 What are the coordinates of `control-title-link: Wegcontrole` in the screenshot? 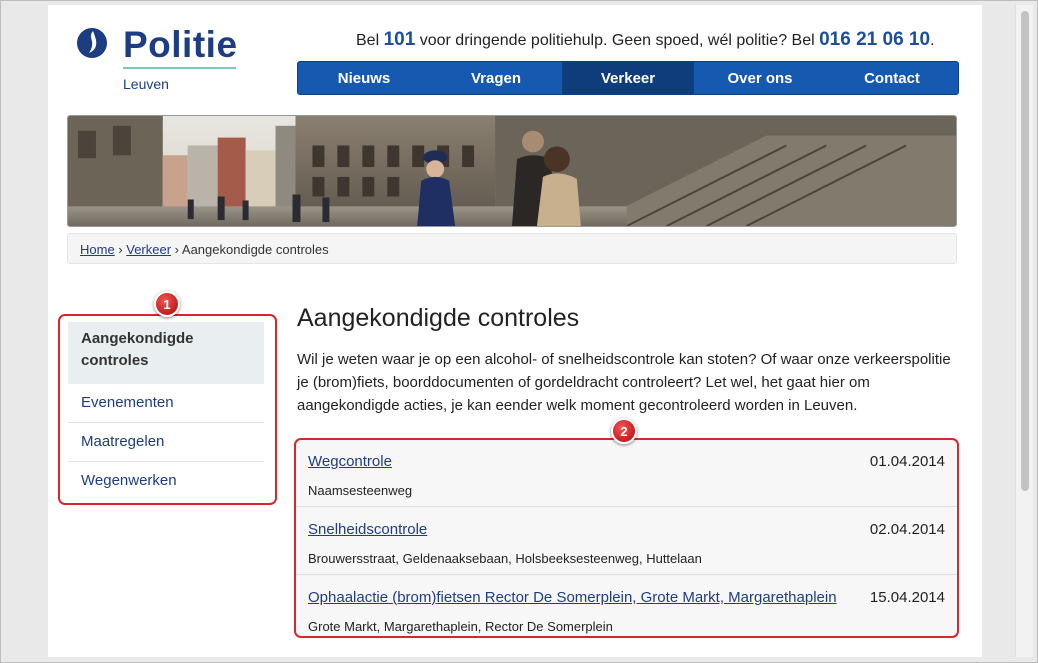 It's located at (350, 461).